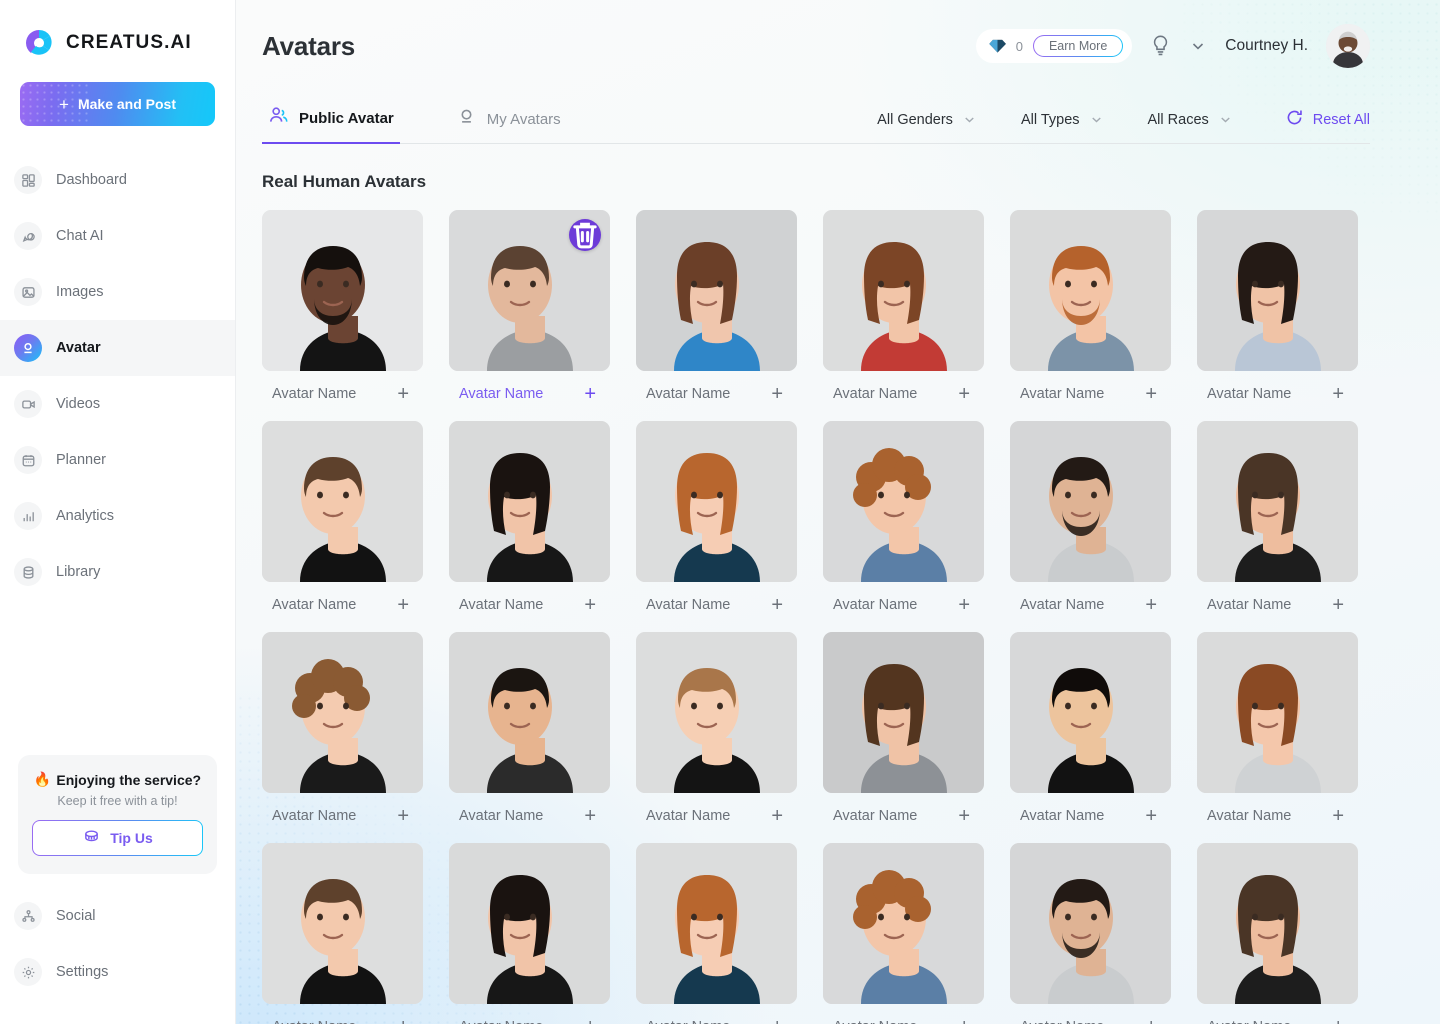 Image resolution: width=1440 pixels, height=1024 pixels. Describe the element at coordinates (117, 972) in the screenshot. I see `sidebar-item-settings: Settings` at that location.